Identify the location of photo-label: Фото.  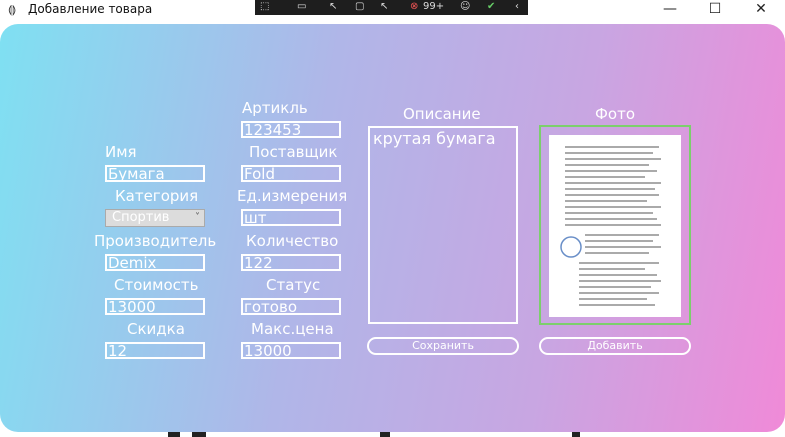
(615, 114).